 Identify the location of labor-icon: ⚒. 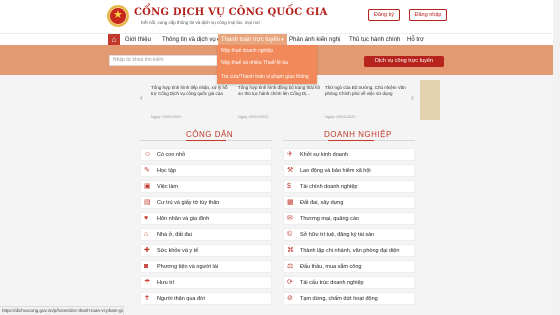
(290, 170).